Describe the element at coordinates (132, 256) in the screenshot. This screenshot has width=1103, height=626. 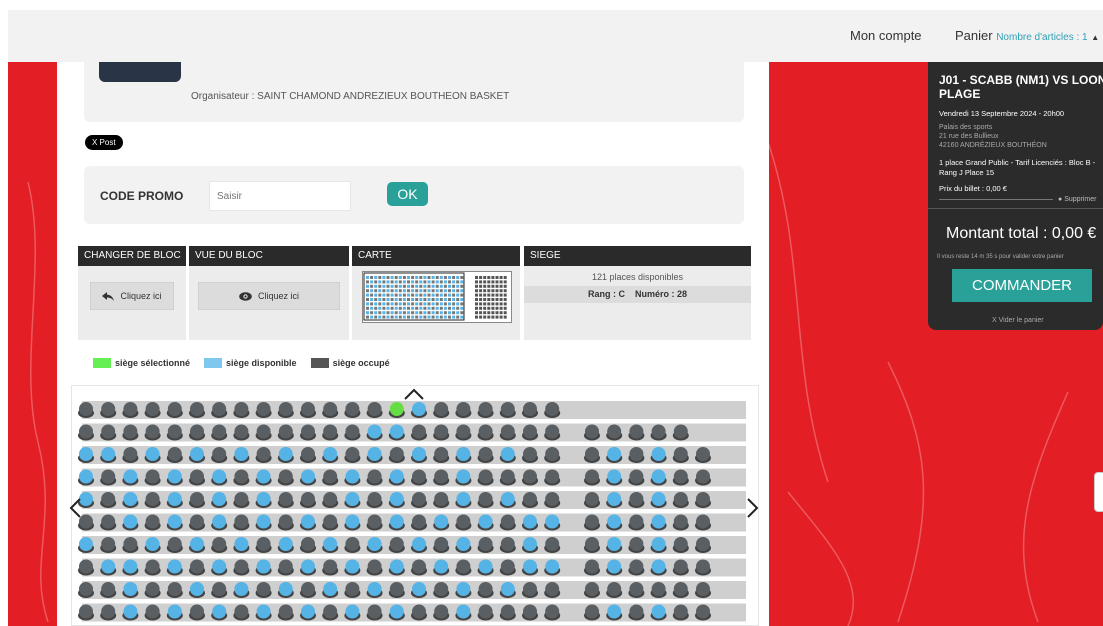
I see `change-block-title: CHANGER DE BLOC` at that location.